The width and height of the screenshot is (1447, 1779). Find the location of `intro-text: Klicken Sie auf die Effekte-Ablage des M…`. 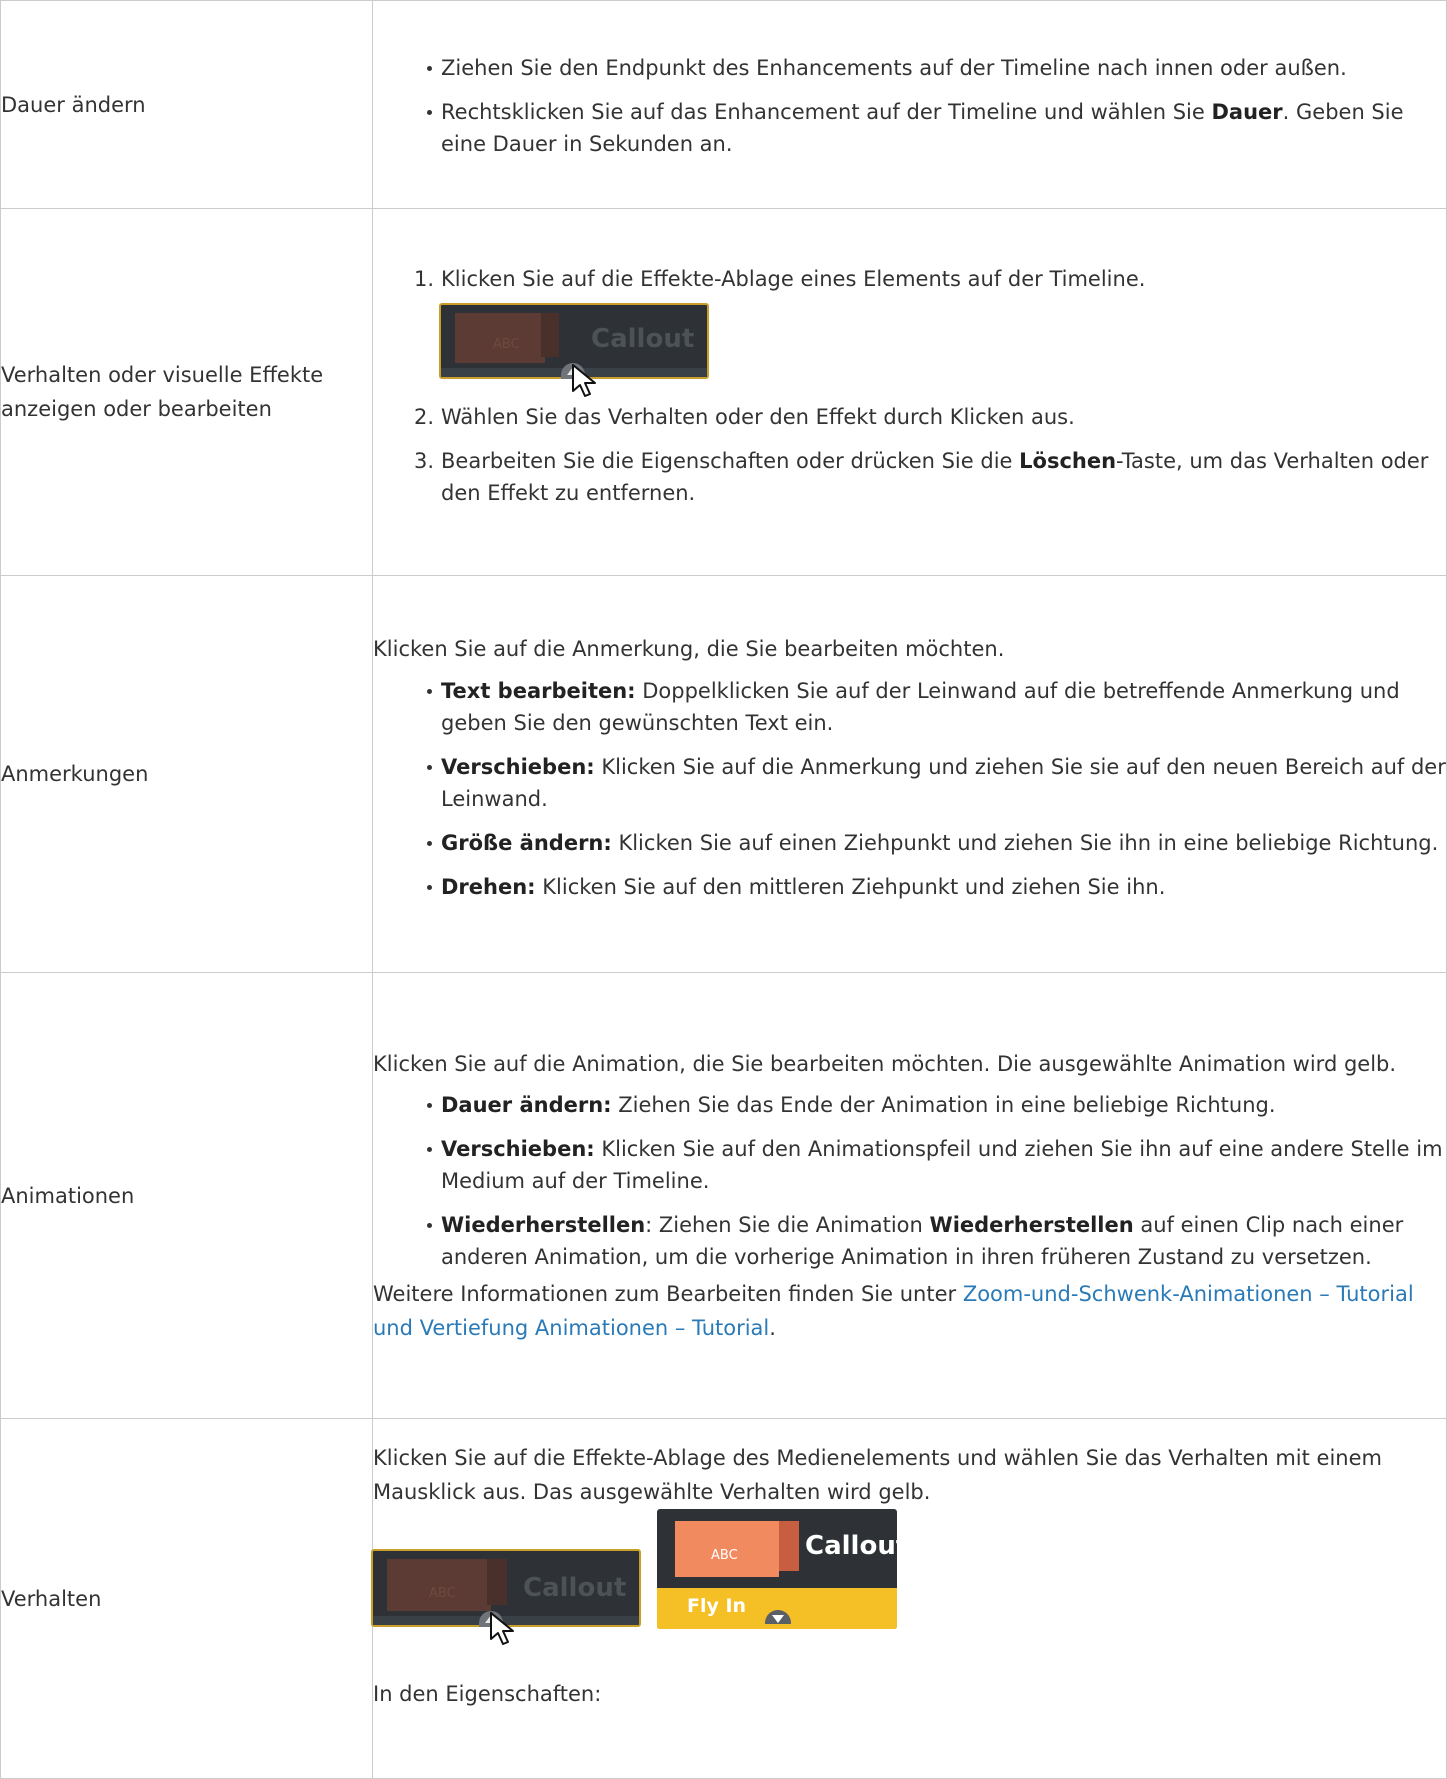

intro-text: Klicken Sie auf die Effekte-Ablage des M… is located at coordinates (877, 1475).